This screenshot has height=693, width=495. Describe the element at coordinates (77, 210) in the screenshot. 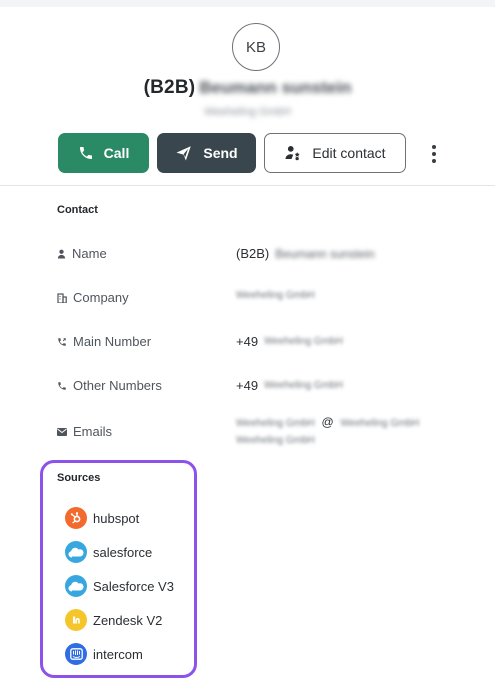

I see `contact-section-title: Contact` at that location.